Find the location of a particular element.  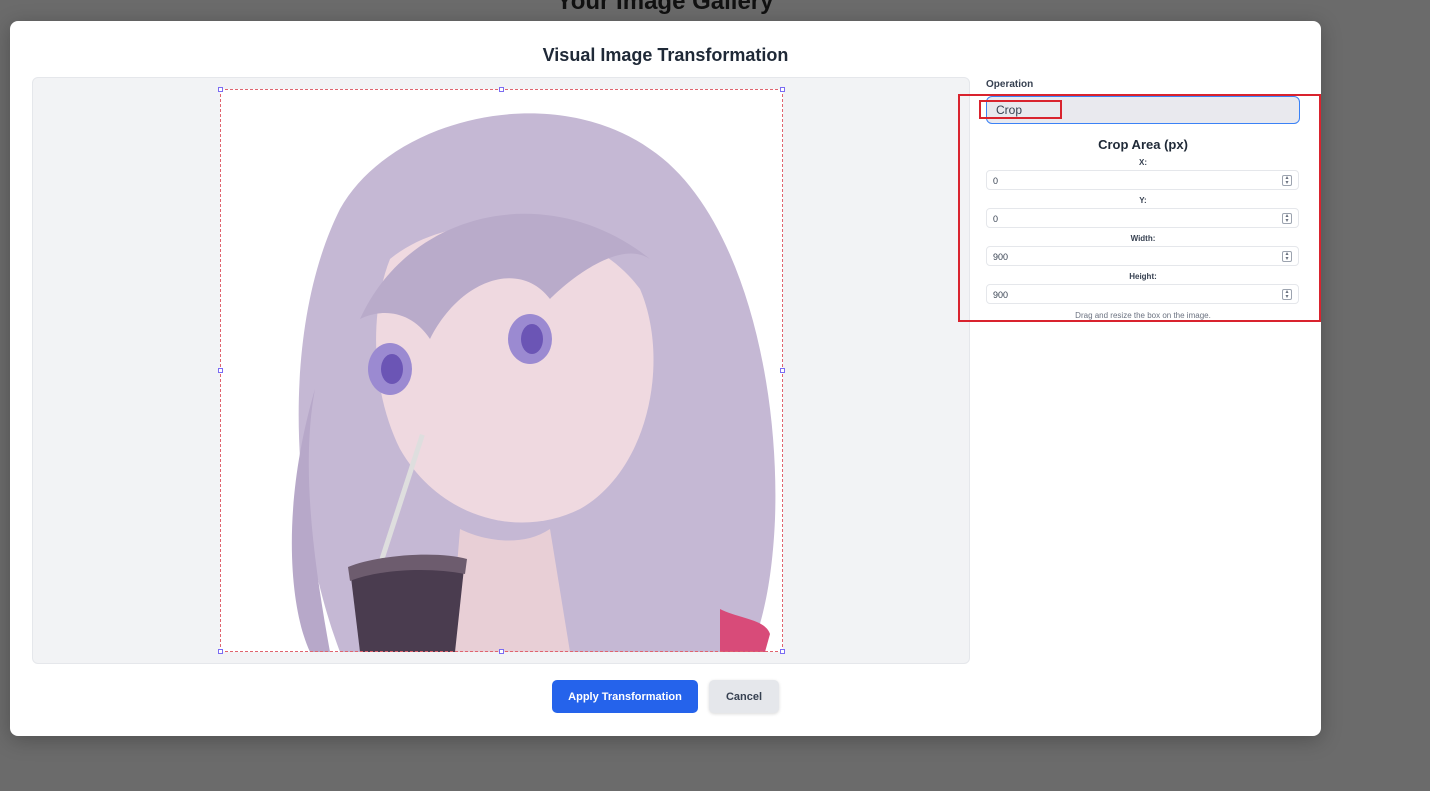

crop-y-value: 0 is located at coordinates (996, 219).